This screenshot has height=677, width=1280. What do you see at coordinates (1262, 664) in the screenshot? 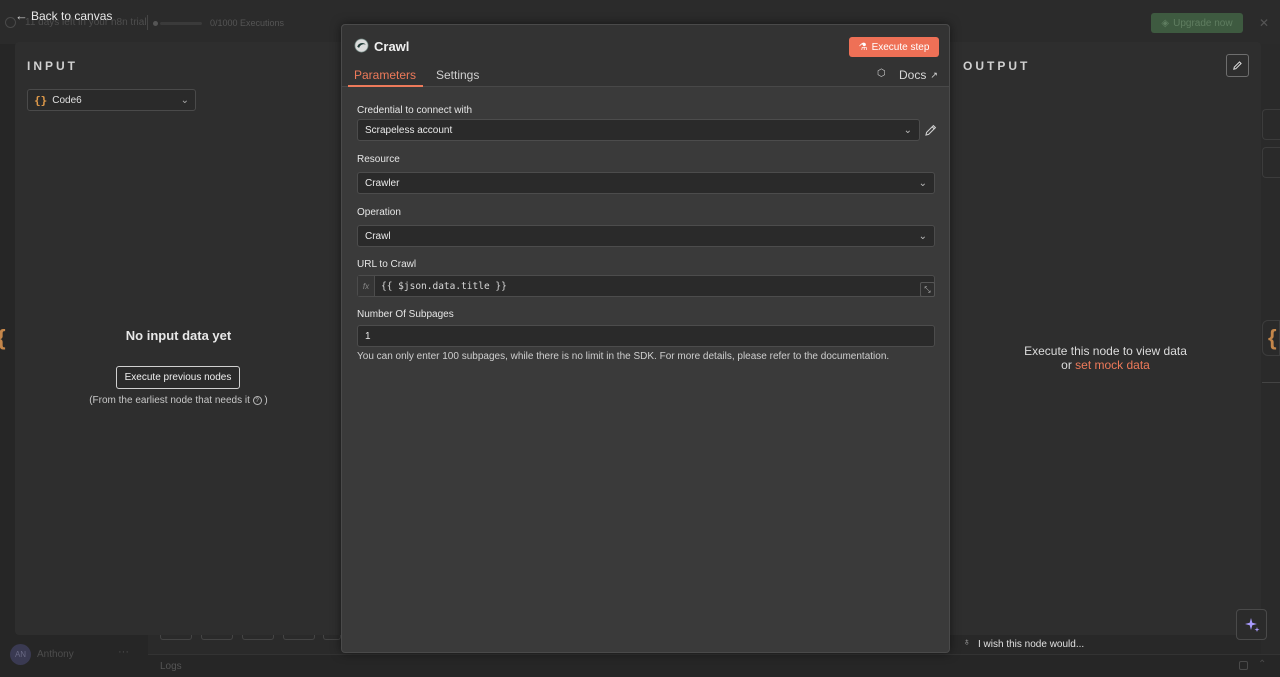
I see `chevron-up-icon: ⌃` at bounding box center [1262, 664].